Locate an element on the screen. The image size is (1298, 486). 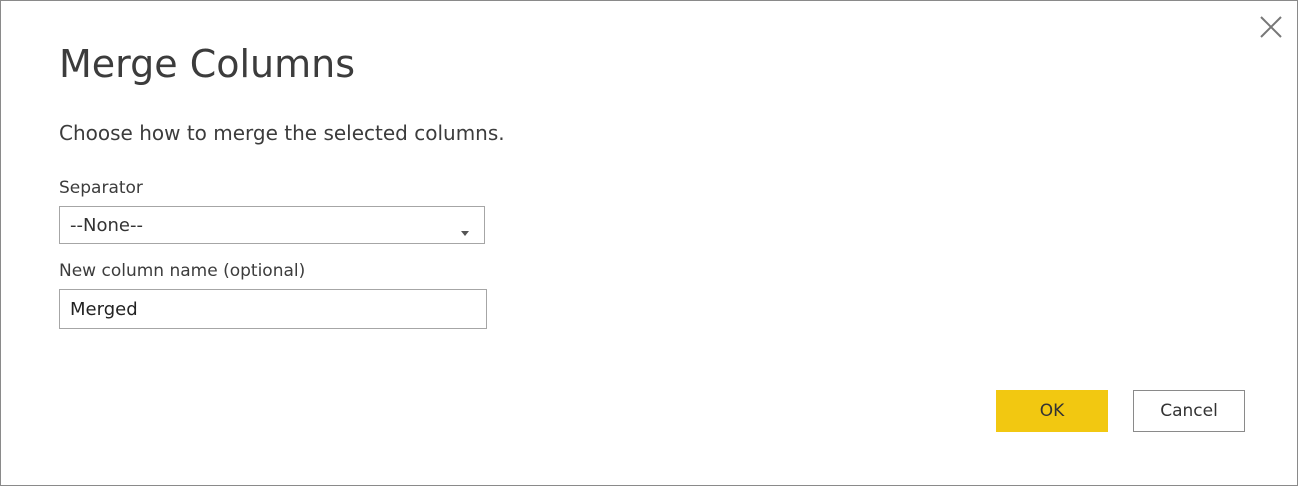
new-column-name-label: New column name (optional) is located at coordinates (182, 271).